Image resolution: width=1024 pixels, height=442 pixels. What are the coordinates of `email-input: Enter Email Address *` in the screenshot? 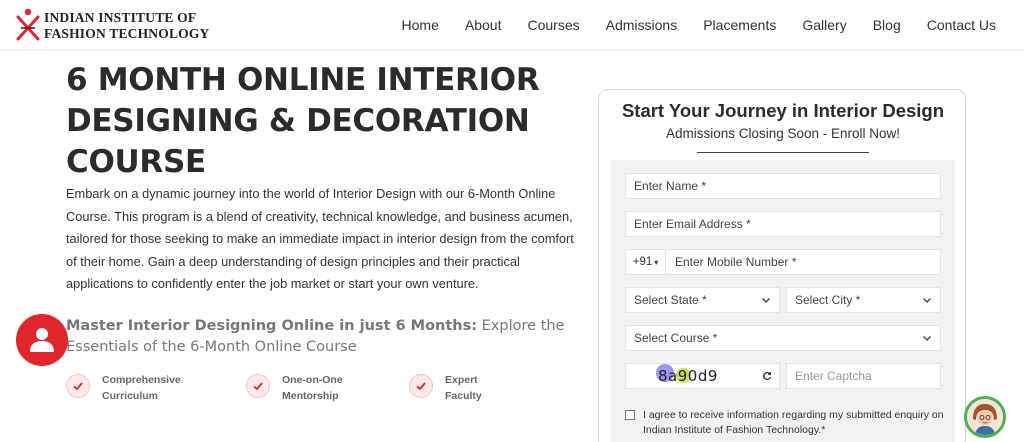 It's located at (783, 224).